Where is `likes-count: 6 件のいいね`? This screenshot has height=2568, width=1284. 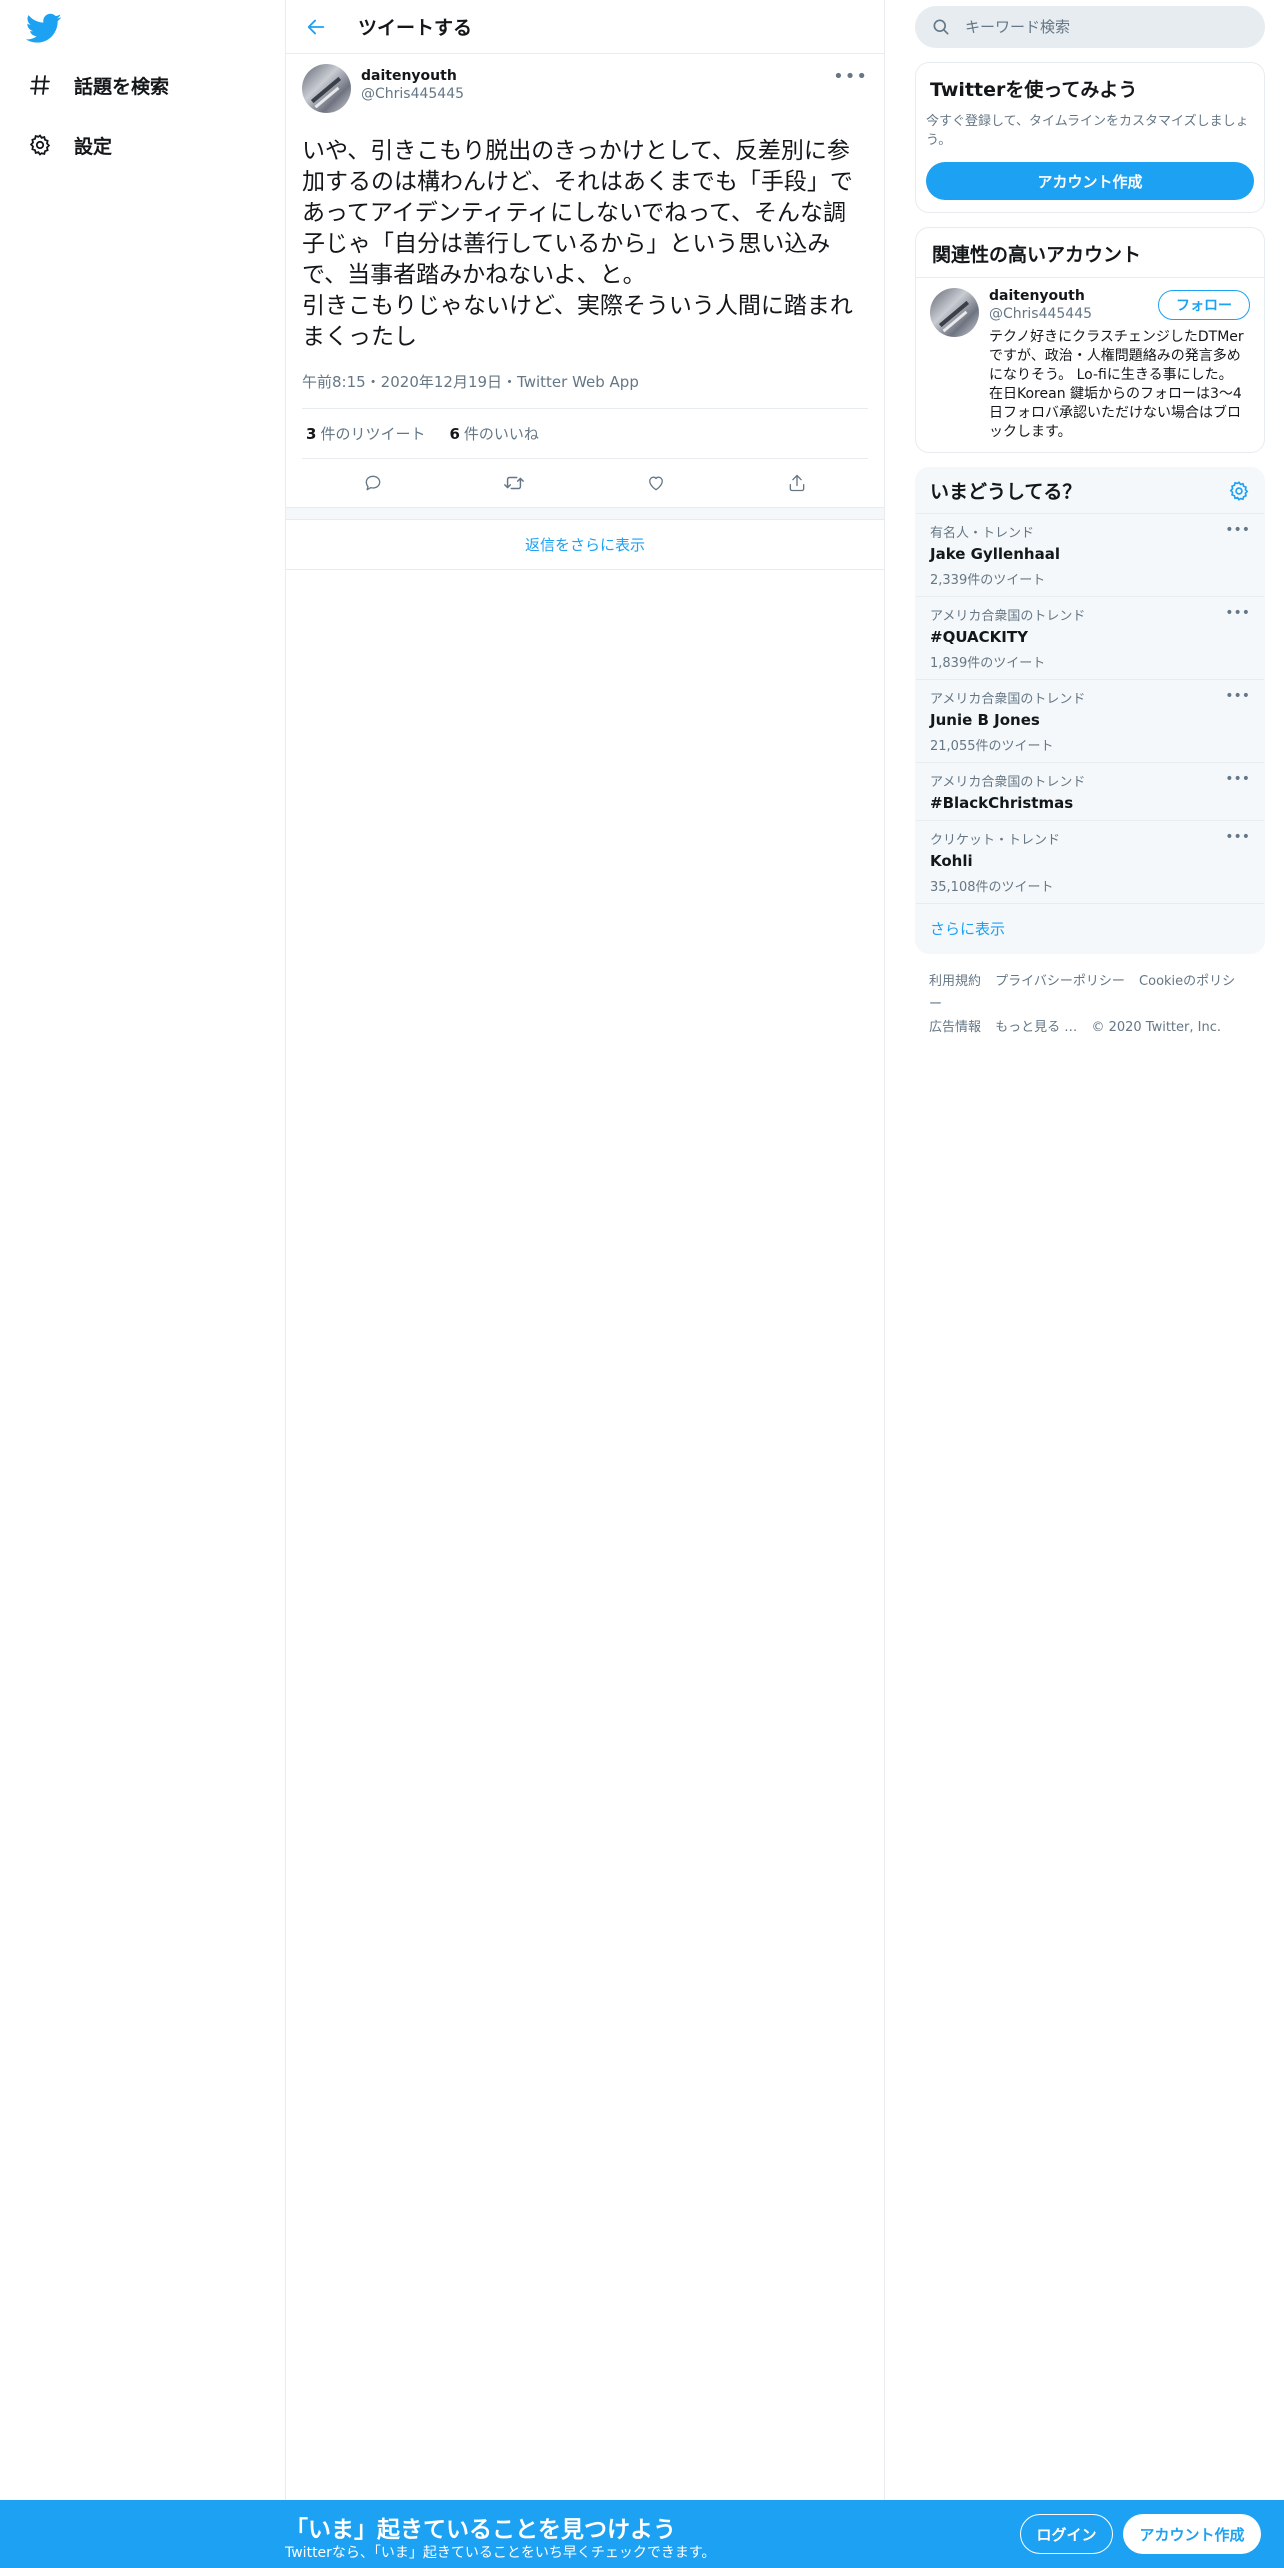 likes-count: 6 件のいいね is located at coordinates (493, 433).